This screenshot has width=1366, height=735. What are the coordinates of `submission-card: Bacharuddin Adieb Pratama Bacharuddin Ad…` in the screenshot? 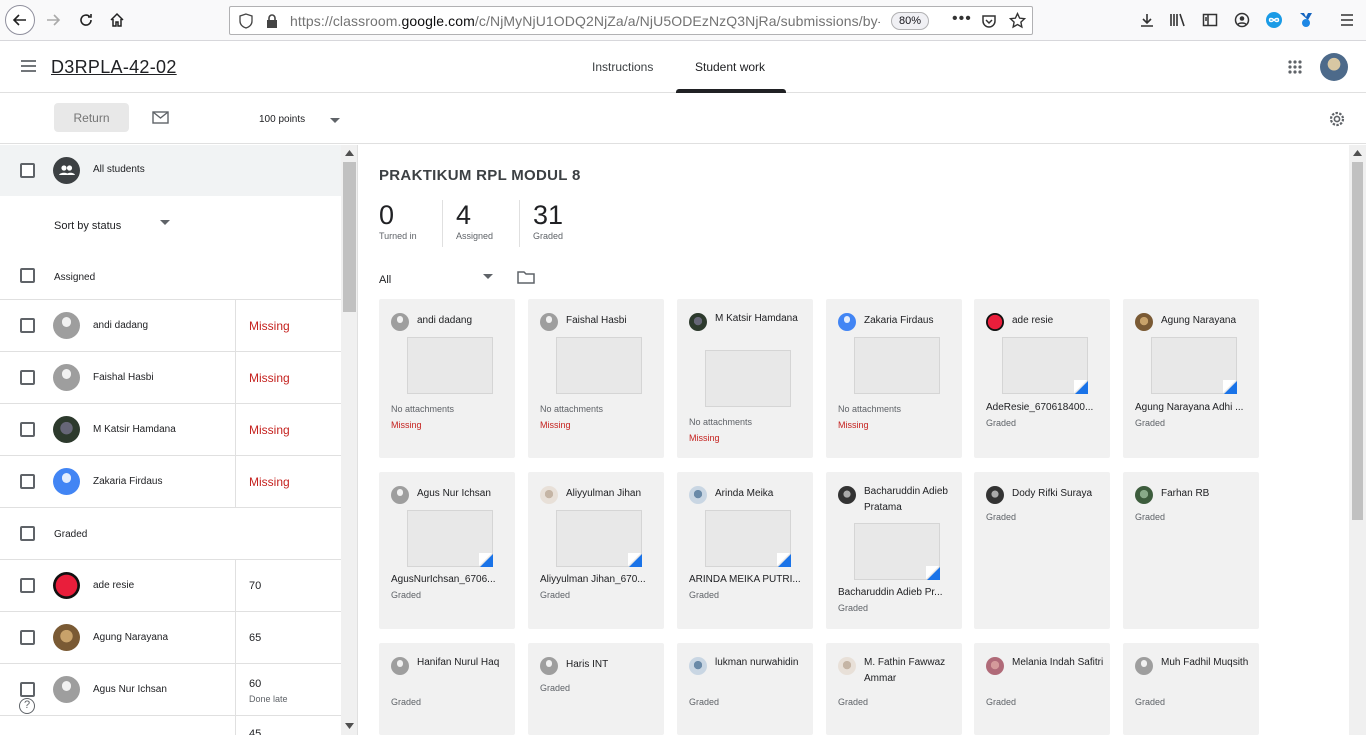 It's located at (894, 550).